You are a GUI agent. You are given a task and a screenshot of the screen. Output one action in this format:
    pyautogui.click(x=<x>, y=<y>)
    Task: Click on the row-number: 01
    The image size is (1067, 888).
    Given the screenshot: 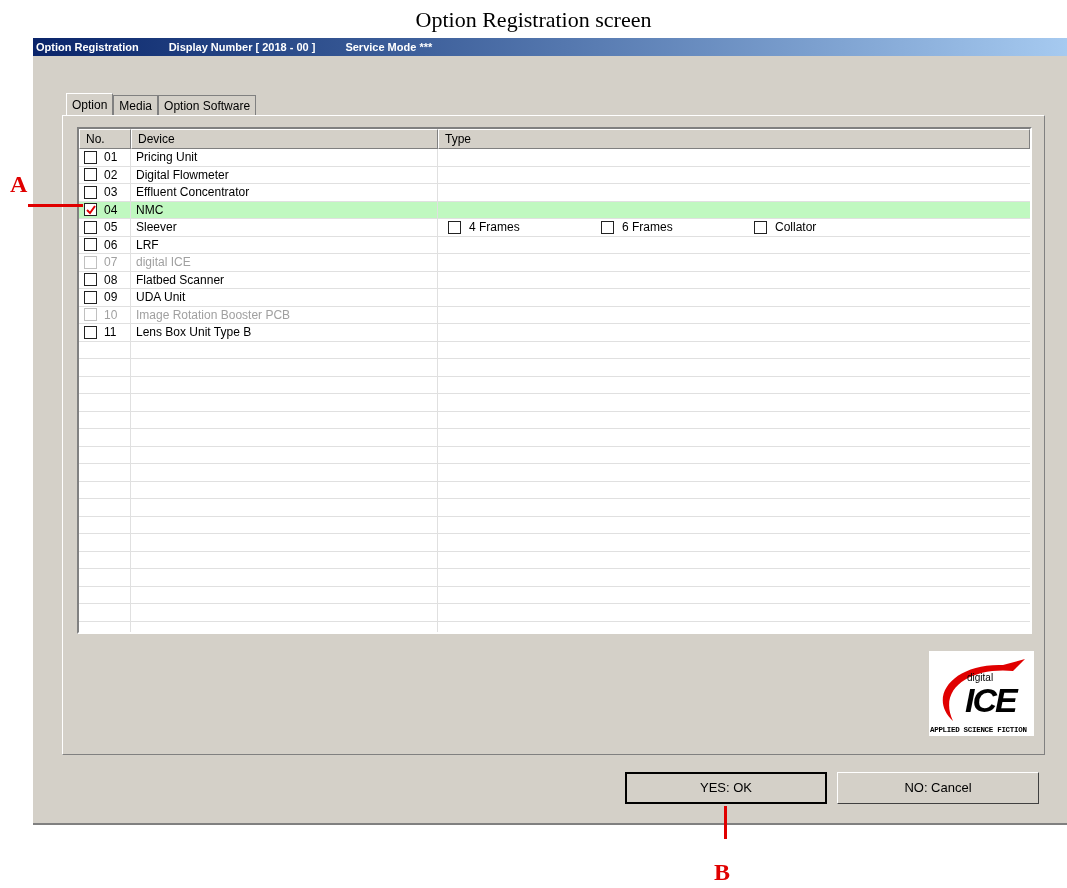 What is the action you would take?
    pyautogui.click(x=111, y=158)
    